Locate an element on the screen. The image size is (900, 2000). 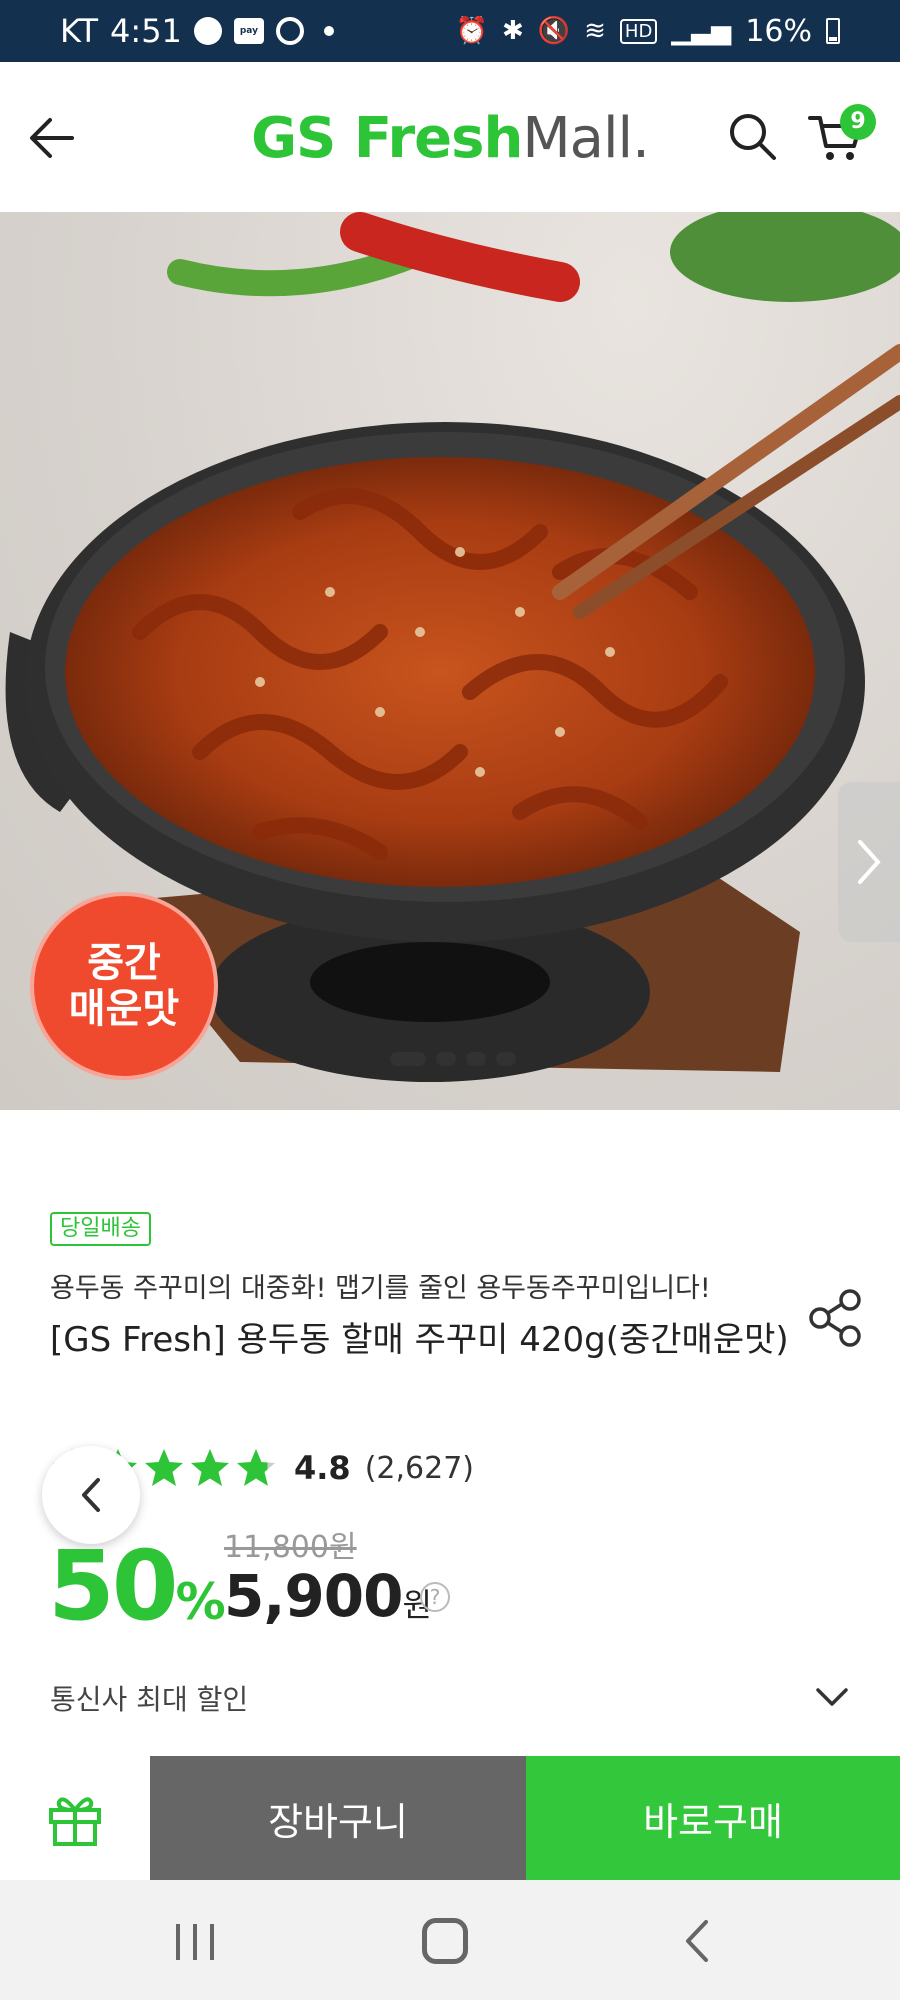
logo-secondary: Mall. is located at coordinates (586, 138).